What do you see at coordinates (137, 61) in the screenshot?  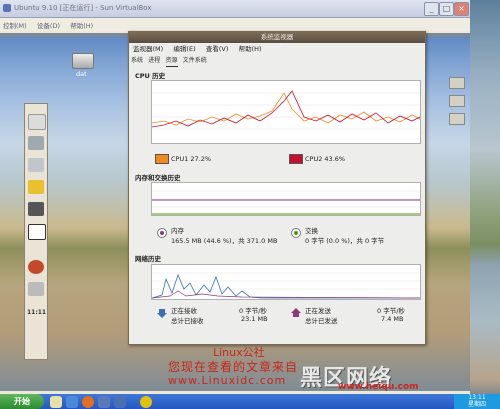 I see `tab-system: 系统` at bounding box center [137, 61].